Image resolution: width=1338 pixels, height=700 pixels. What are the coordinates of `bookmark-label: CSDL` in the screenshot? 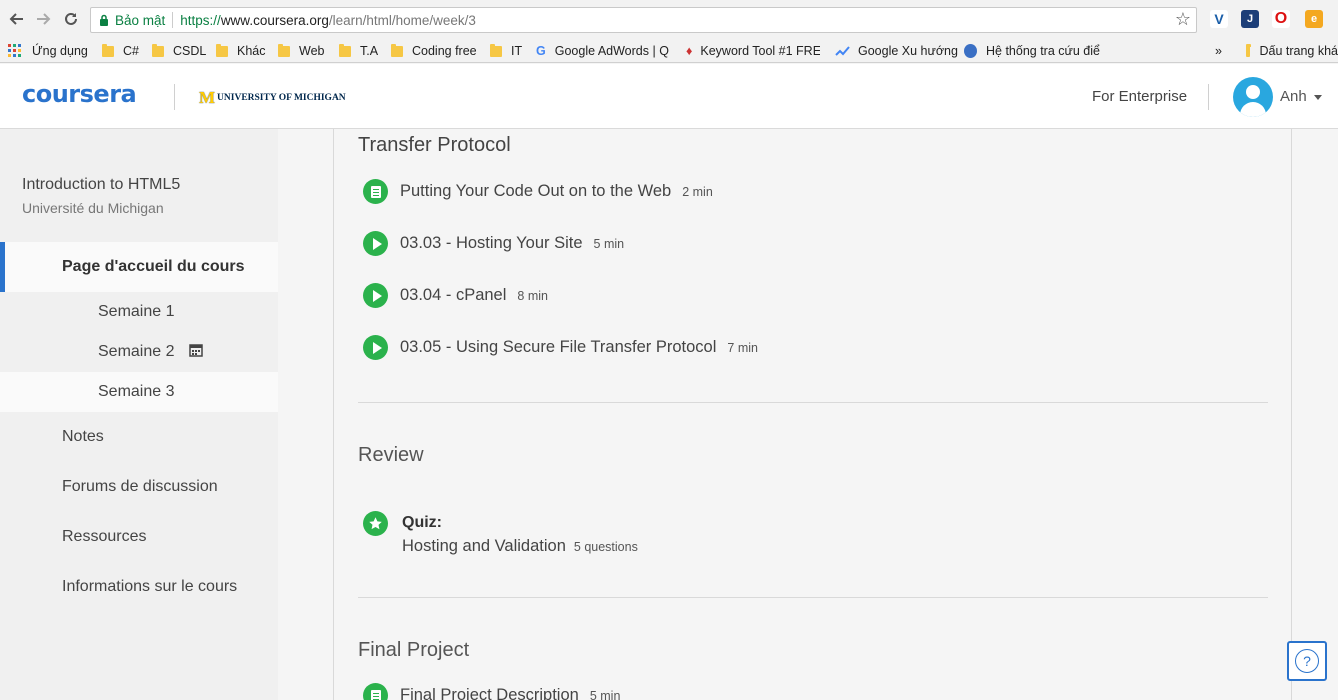 It's located at (190, 51).